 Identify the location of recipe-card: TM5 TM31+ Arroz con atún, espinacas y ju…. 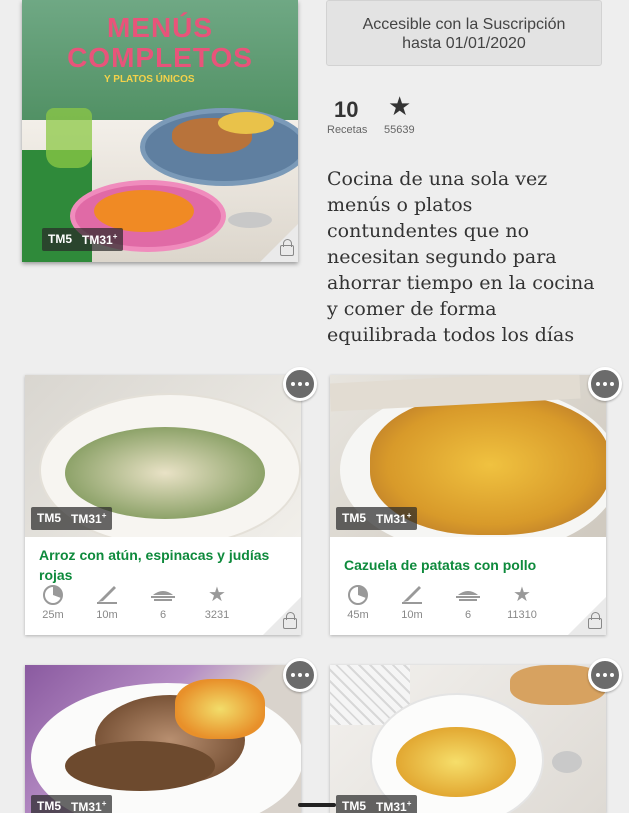
(163, 505).